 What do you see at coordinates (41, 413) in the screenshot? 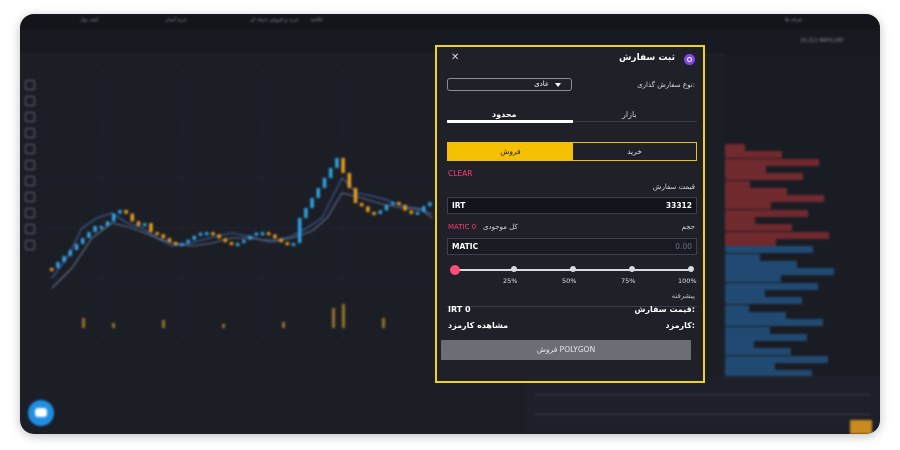
I see `support-chat-button` at bounding box center [41, 413].